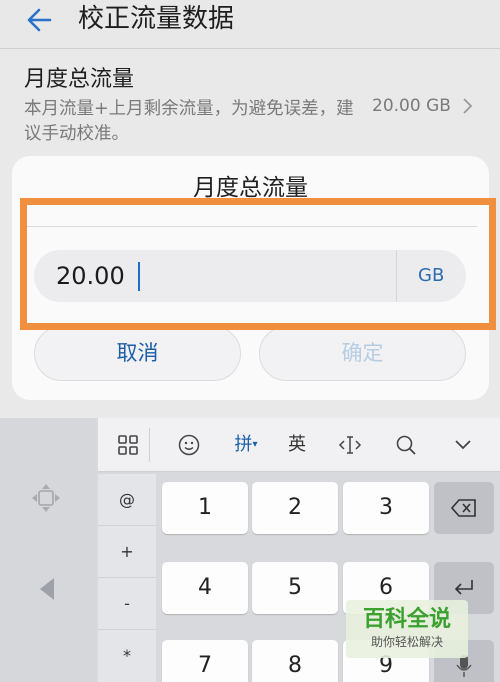  What do you see at coordinates (295, 508) in the screenshot?
I see `digit-key: 2` at bounding box center [295, 508].